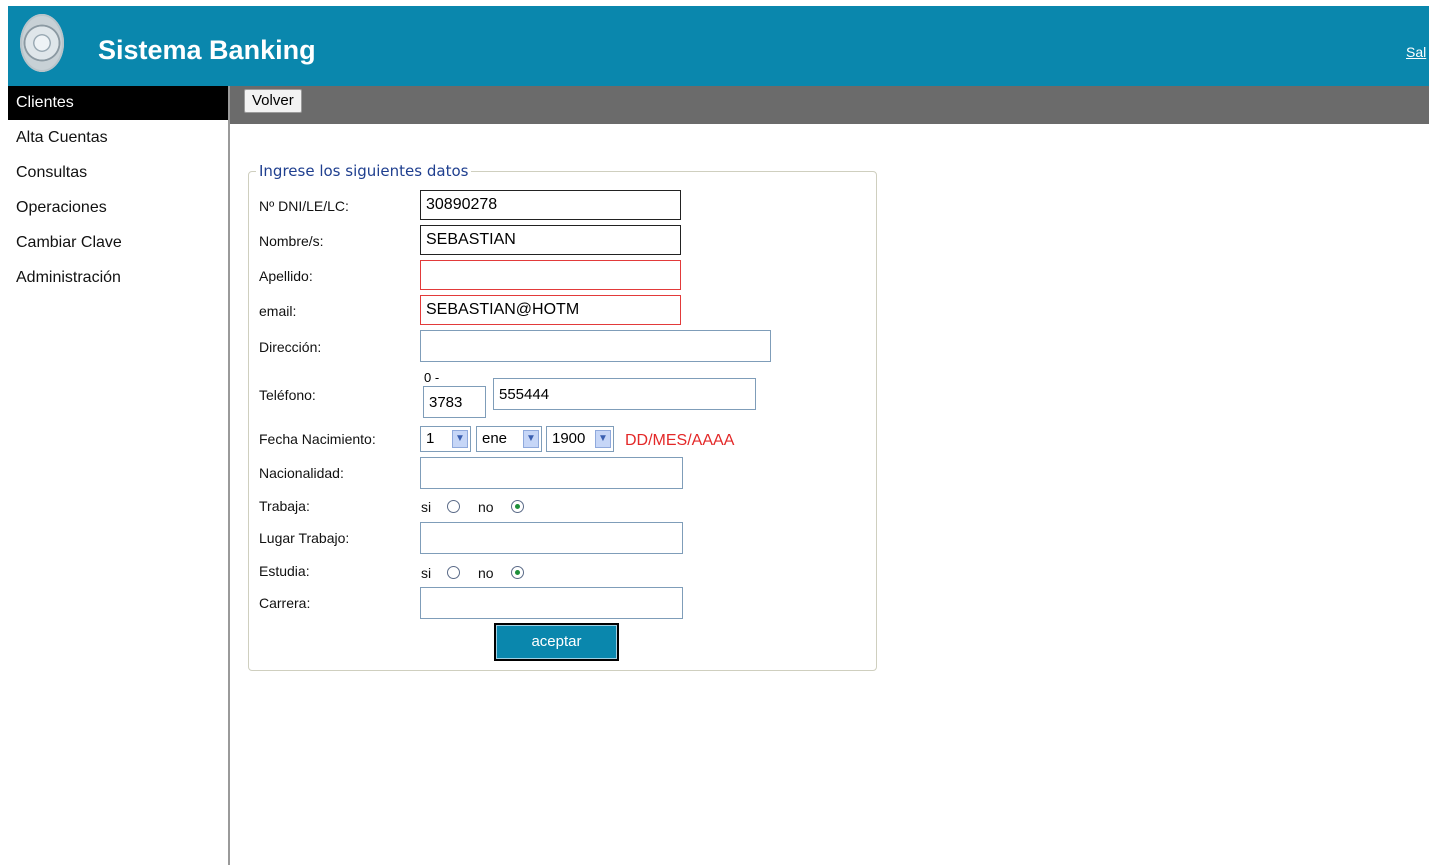 The width and height of the screenshot is (1429, 865). What do you see at coordinates (551, 538) in the screenshot?
I see `lugar-trabajo-input` at bounding box center [551, 538].